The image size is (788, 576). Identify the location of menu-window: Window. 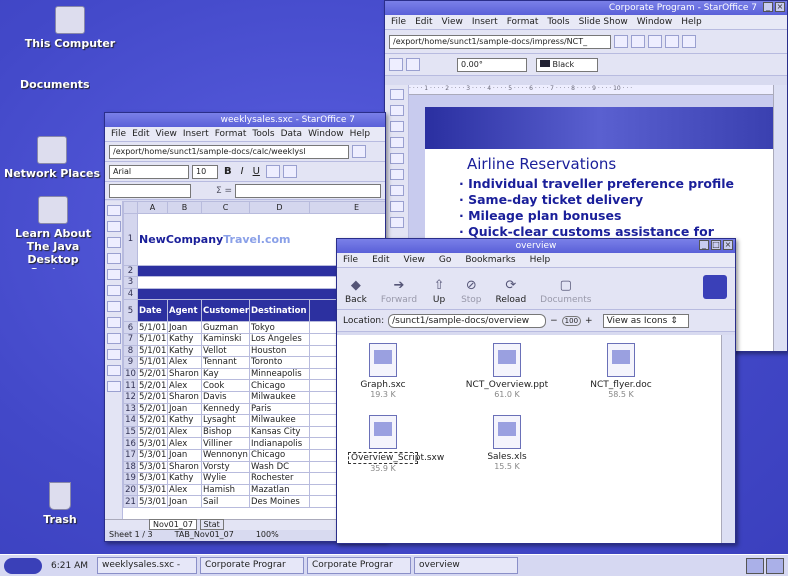
(655, 22).